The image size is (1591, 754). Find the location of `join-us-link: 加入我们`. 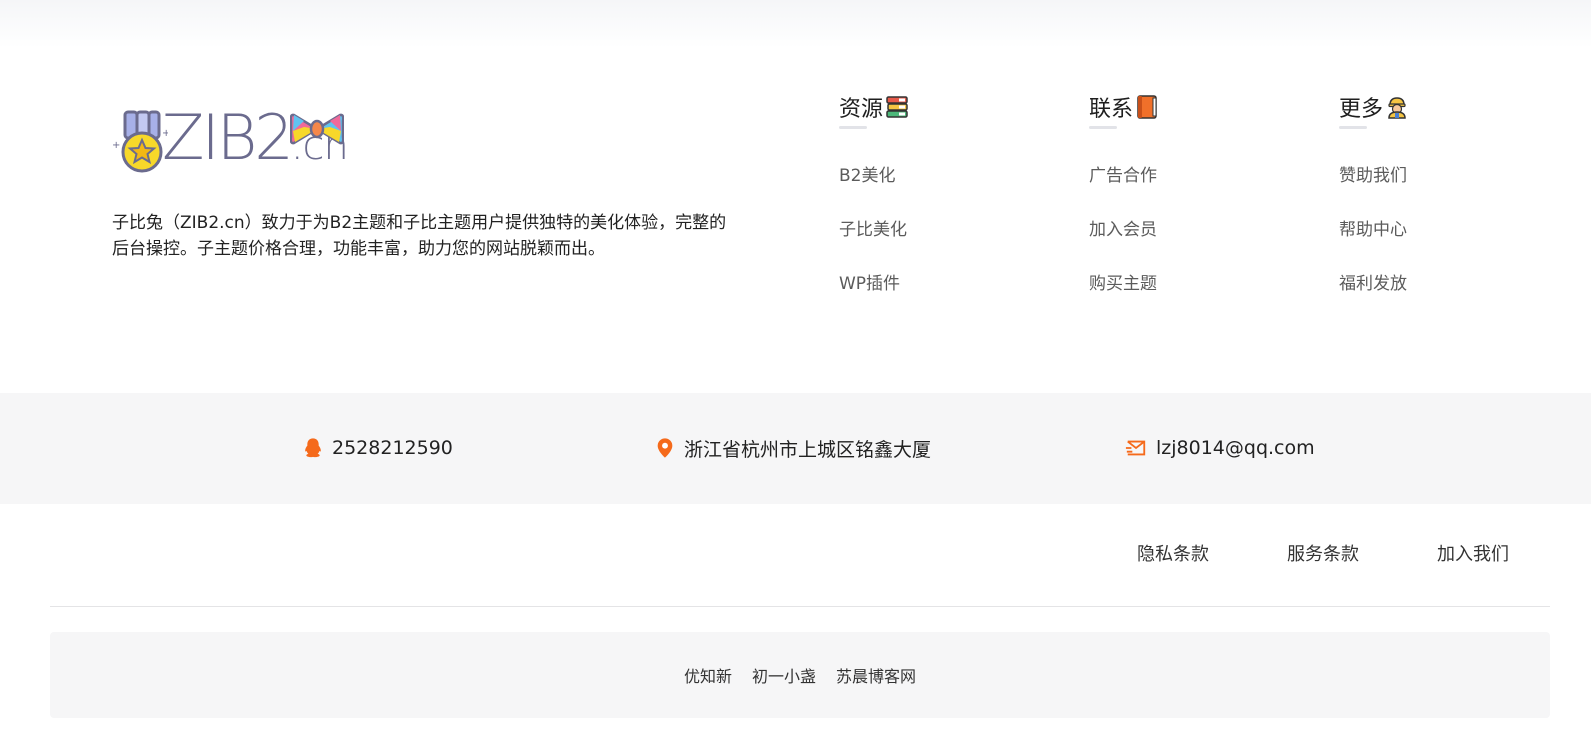

join-us-link: 加入我们 is located at coordinates (1473, 553).